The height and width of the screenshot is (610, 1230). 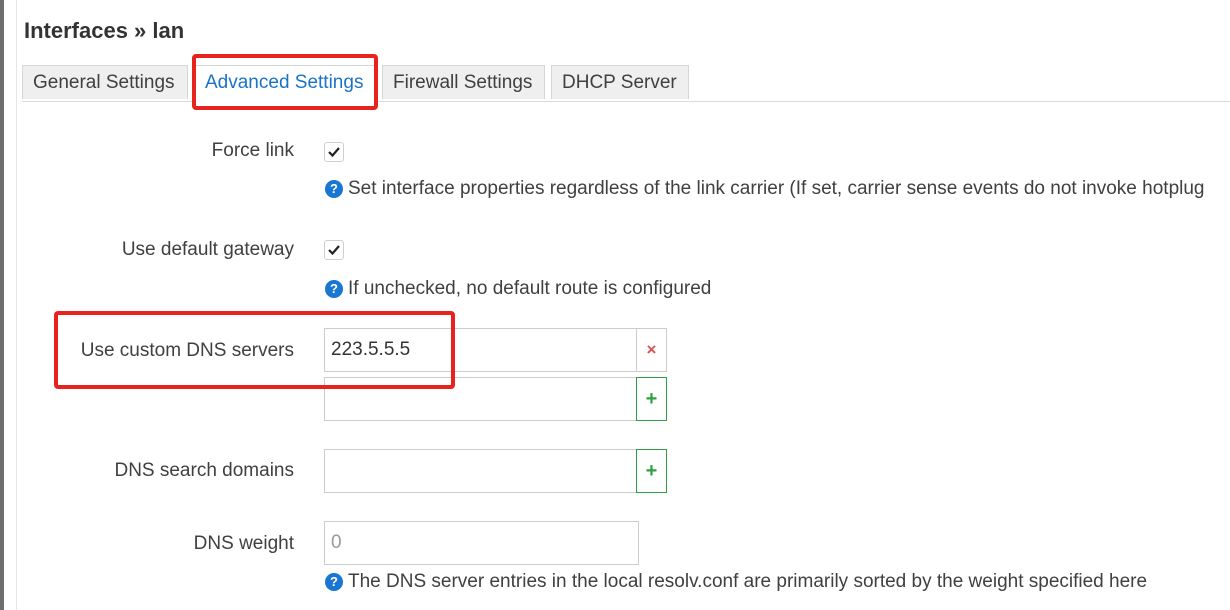 I want to click on tab-general-settings: General Settings, so click(x=105, y=82).